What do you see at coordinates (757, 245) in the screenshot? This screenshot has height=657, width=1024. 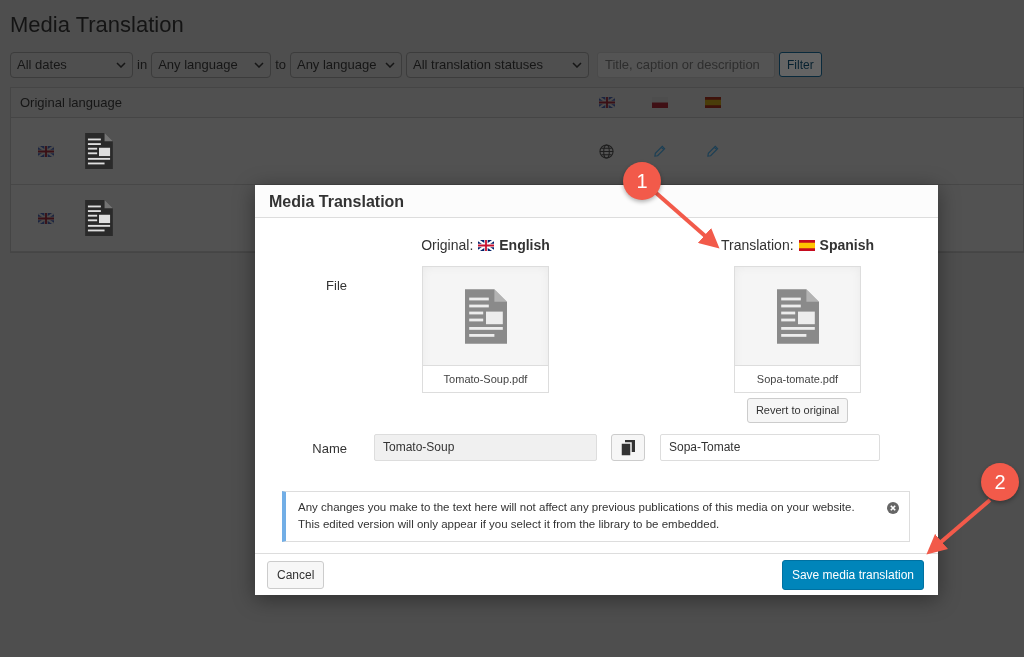 I see `language-label: Translation:` at bounding box center [757, 245].